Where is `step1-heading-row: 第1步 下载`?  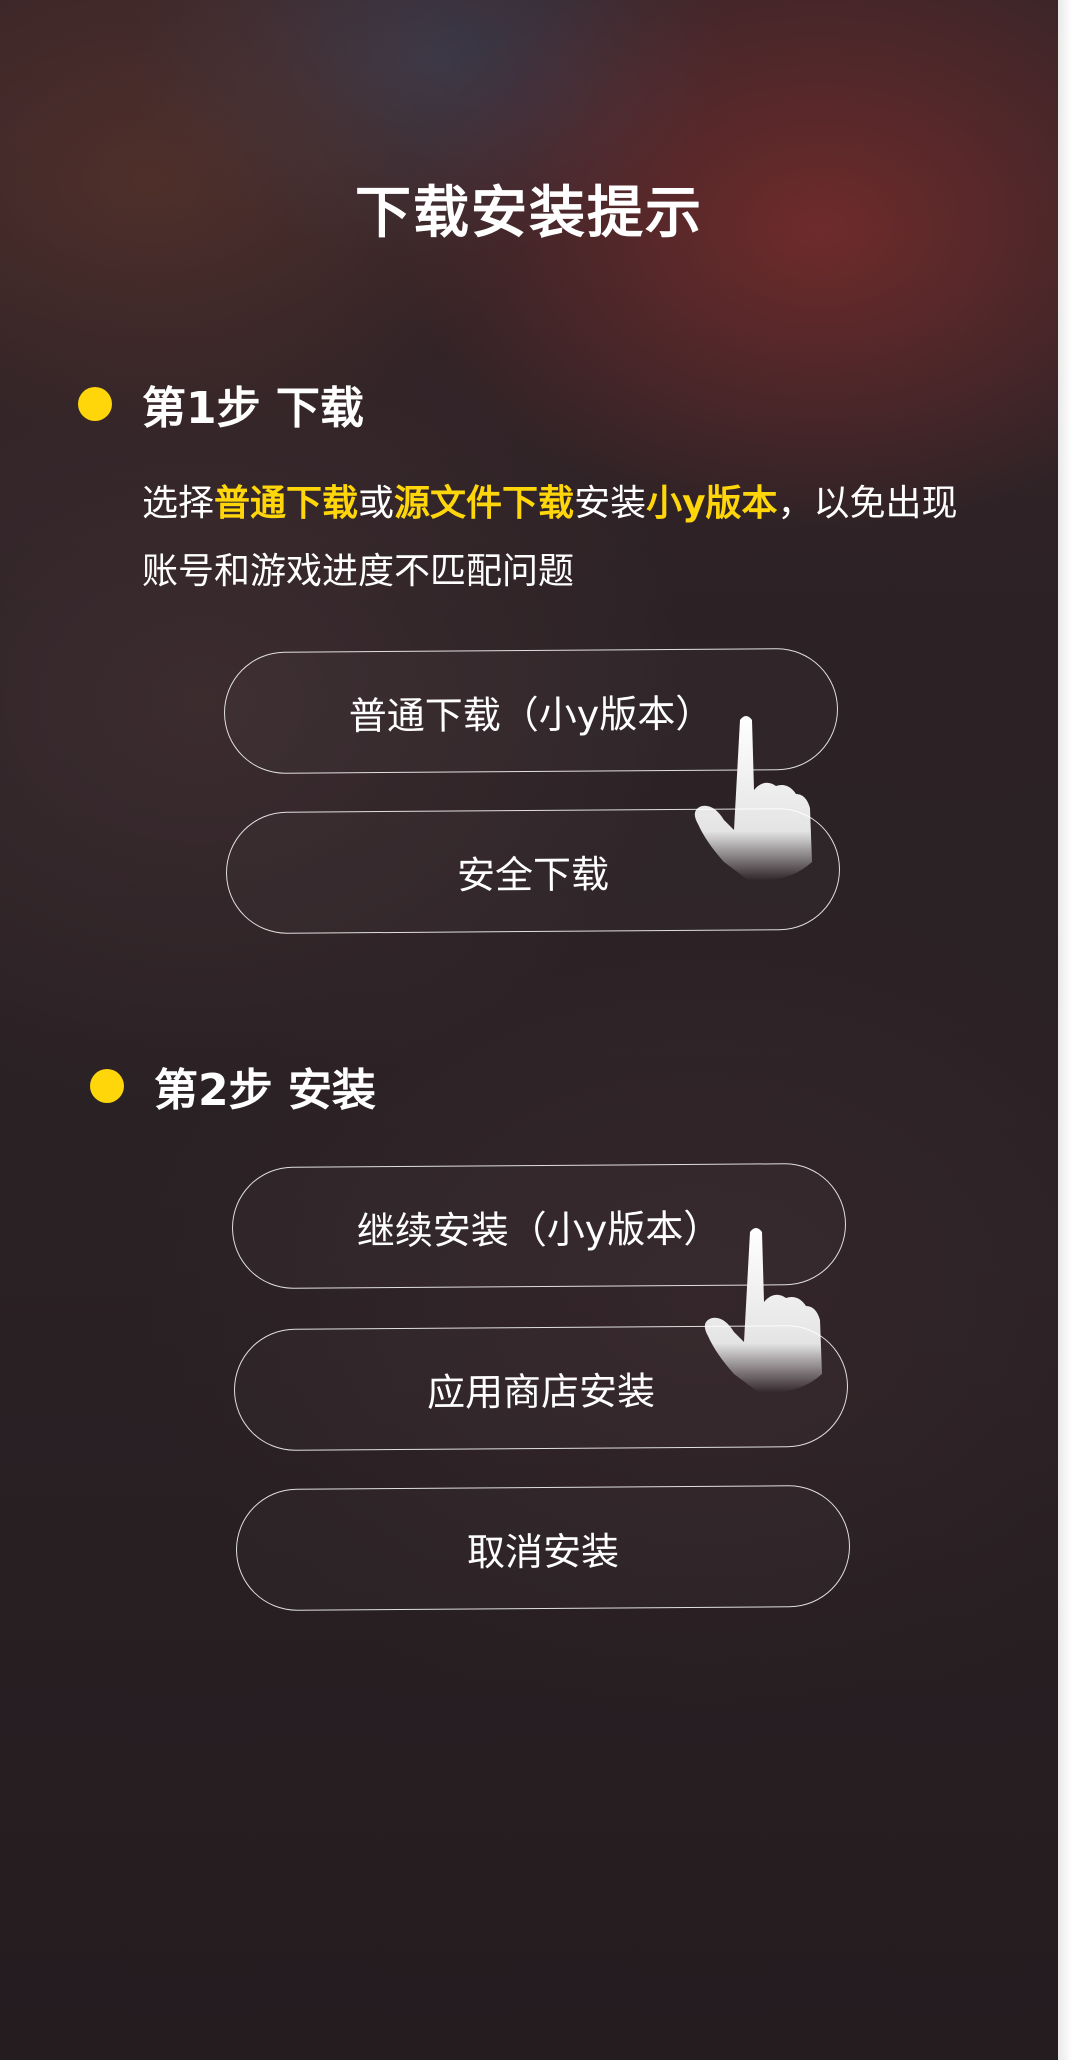 step1-heading-row: 第1步 下载 is located at coordinates (221, 404).